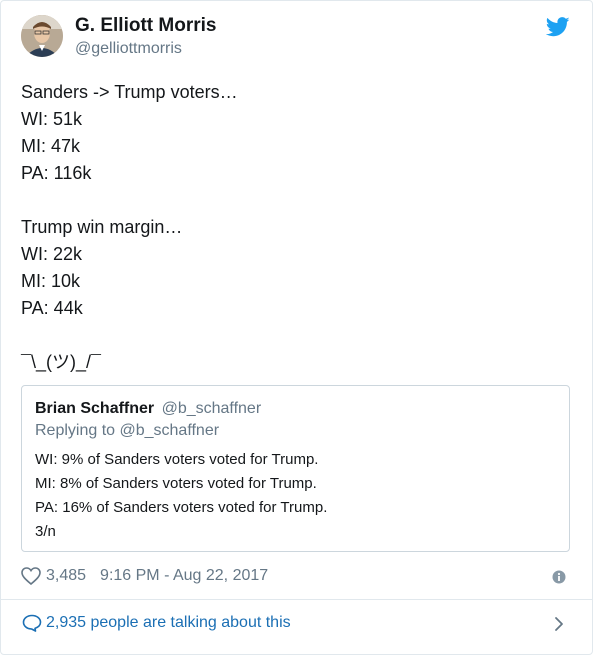 Image resolution: width=609 pixels, height=663 pixels. Describe the element at coordinates (145, 26) in the screenshot. I see `author-name: G. Elliott Morris` at that location.